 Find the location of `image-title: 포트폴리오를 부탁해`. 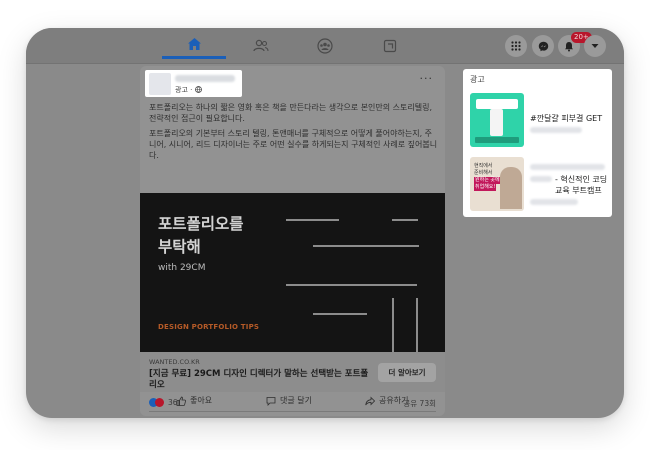

image-title: 포트폴리오를 부탁해 is located at coordinates (201, 235).